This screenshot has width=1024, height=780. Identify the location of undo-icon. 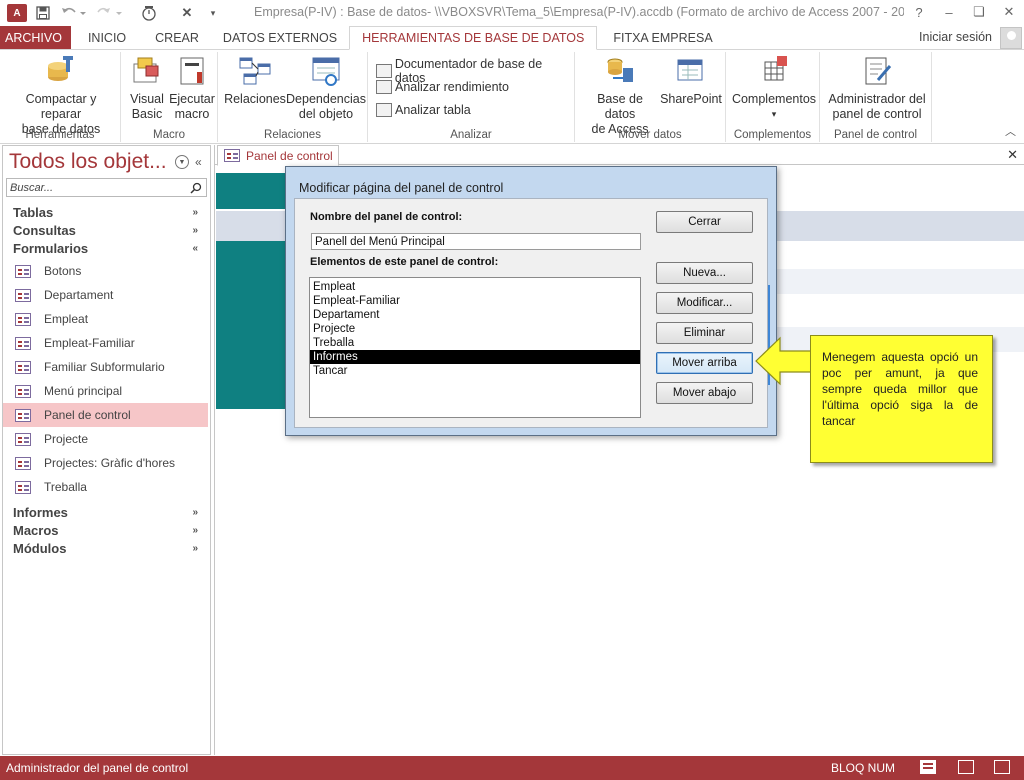
(74, 13).